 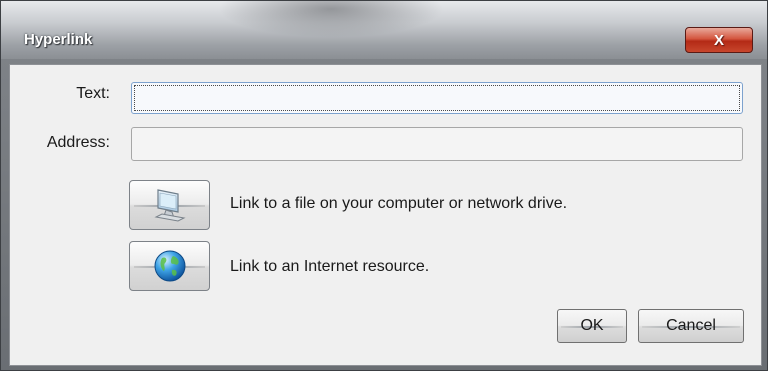 What do you see at coordinates (93, 93) in the screenshot?
I see `text-label: Text:` at bounding box center [93, 93].